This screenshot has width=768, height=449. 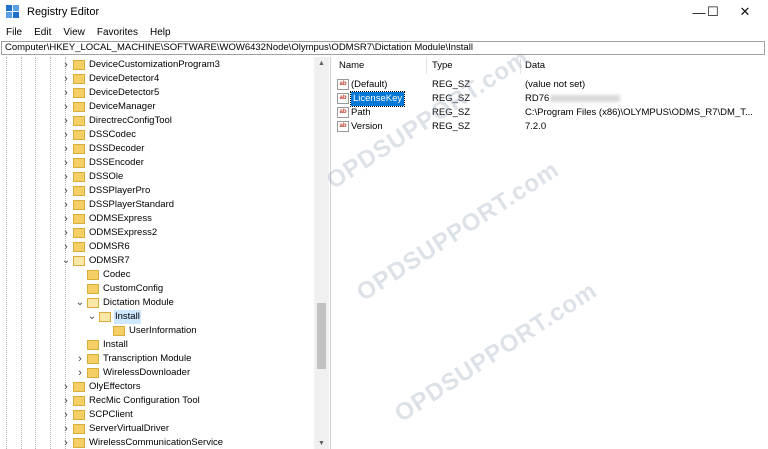 What do you see at coordinates (133, 359) in the screenshot?
I see `tree-item: › Transcription Module` at bounding box center [133, 359].